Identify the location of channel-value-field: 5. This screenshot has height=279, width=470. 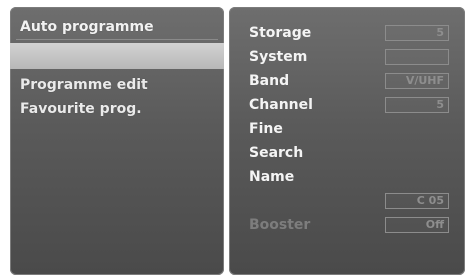
(417, 105).